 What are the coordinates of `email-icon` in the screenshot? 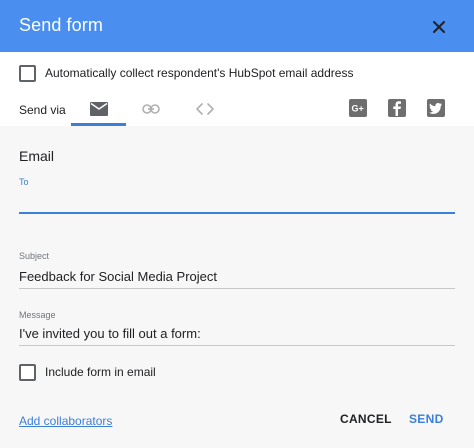 It's located at (99, 109).